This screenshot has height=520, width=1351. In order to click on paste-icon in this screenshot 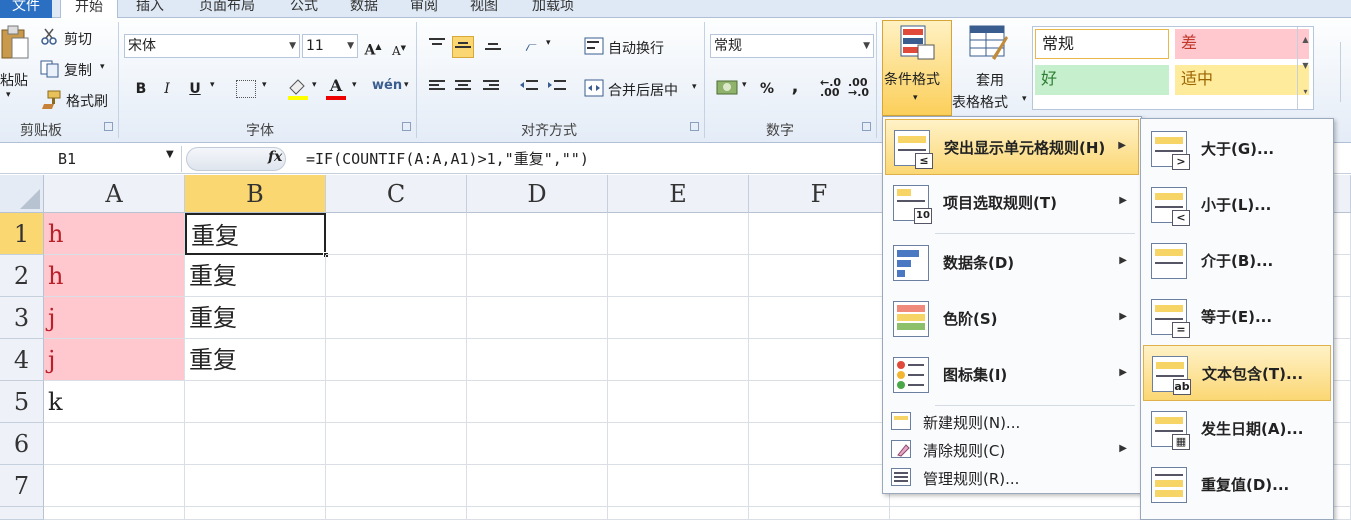, I will do `click(15, 43)`.